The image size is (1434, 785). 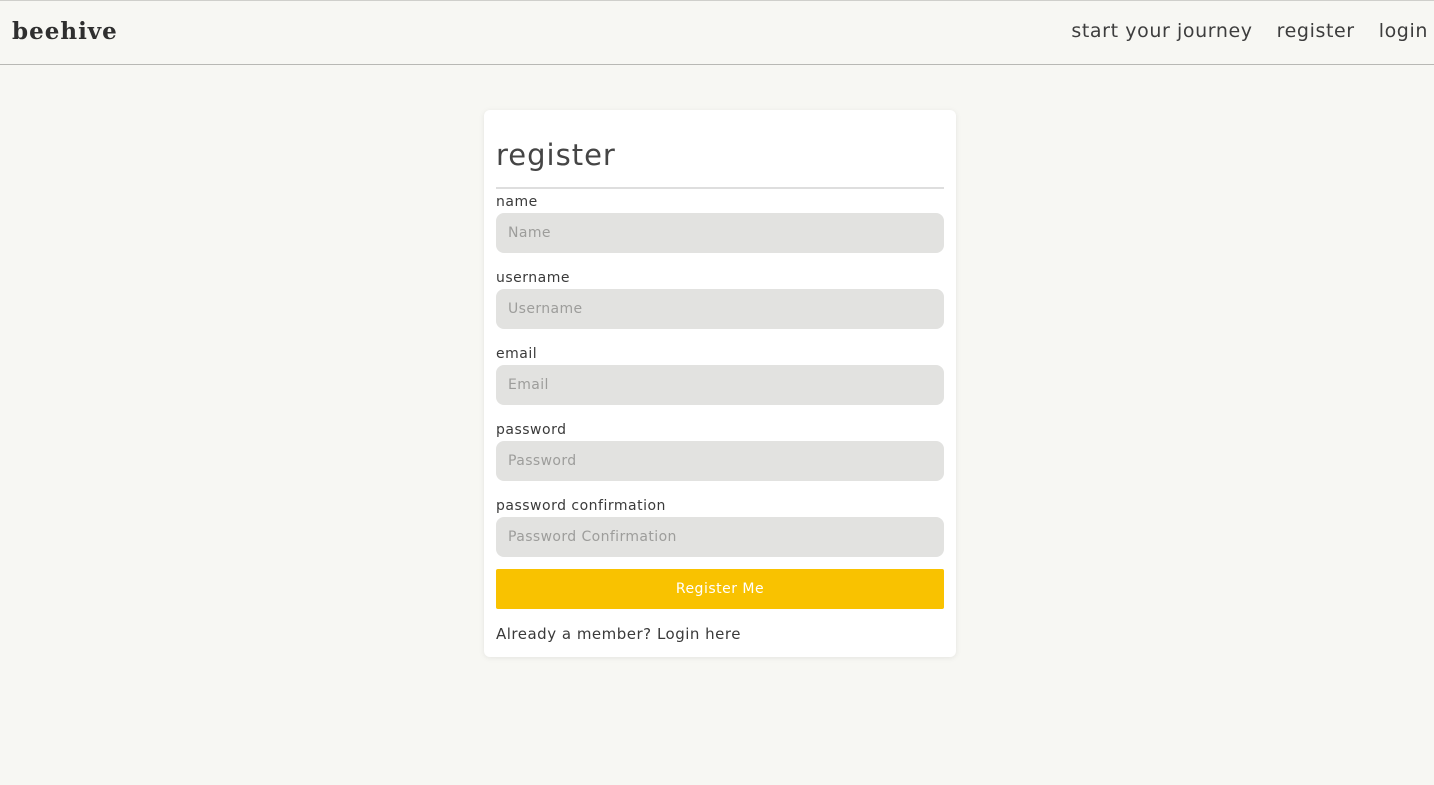 I want to click on name-field-group: name, so click(x=720, y=223).